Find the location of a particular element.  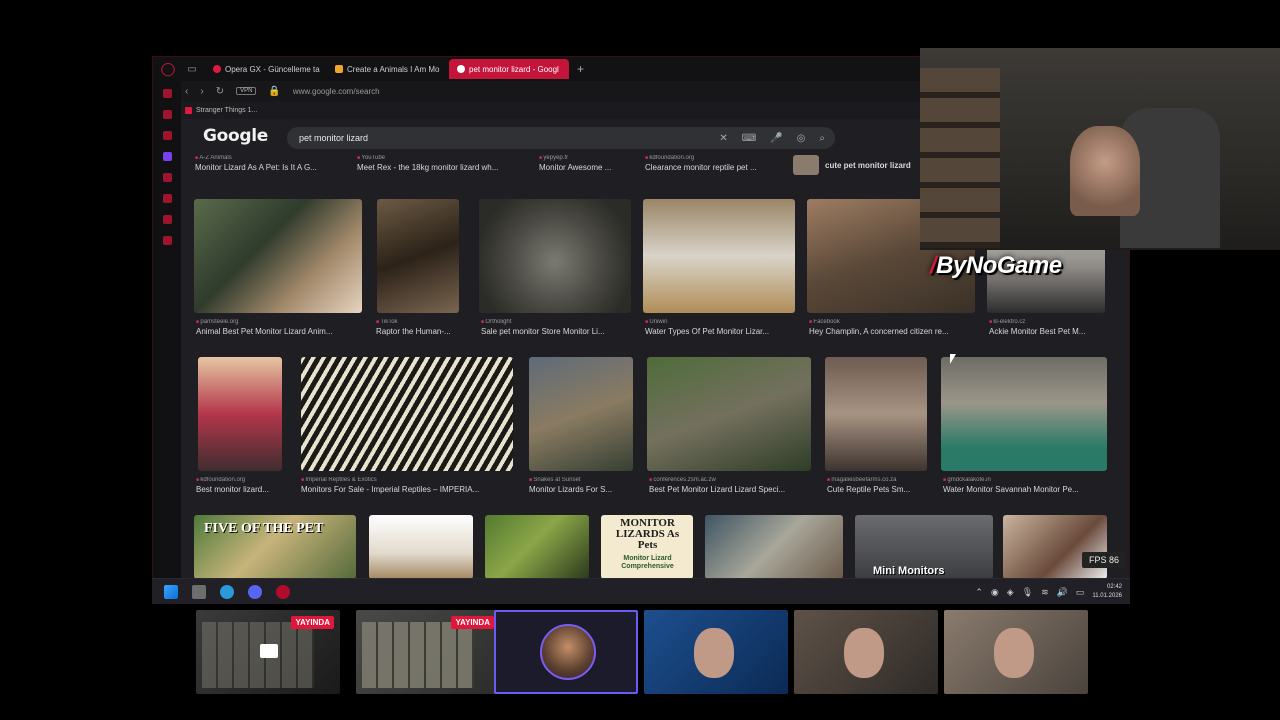

tab-google-search: pet monitor lizard - Googl is located at coordinates (509, 69).